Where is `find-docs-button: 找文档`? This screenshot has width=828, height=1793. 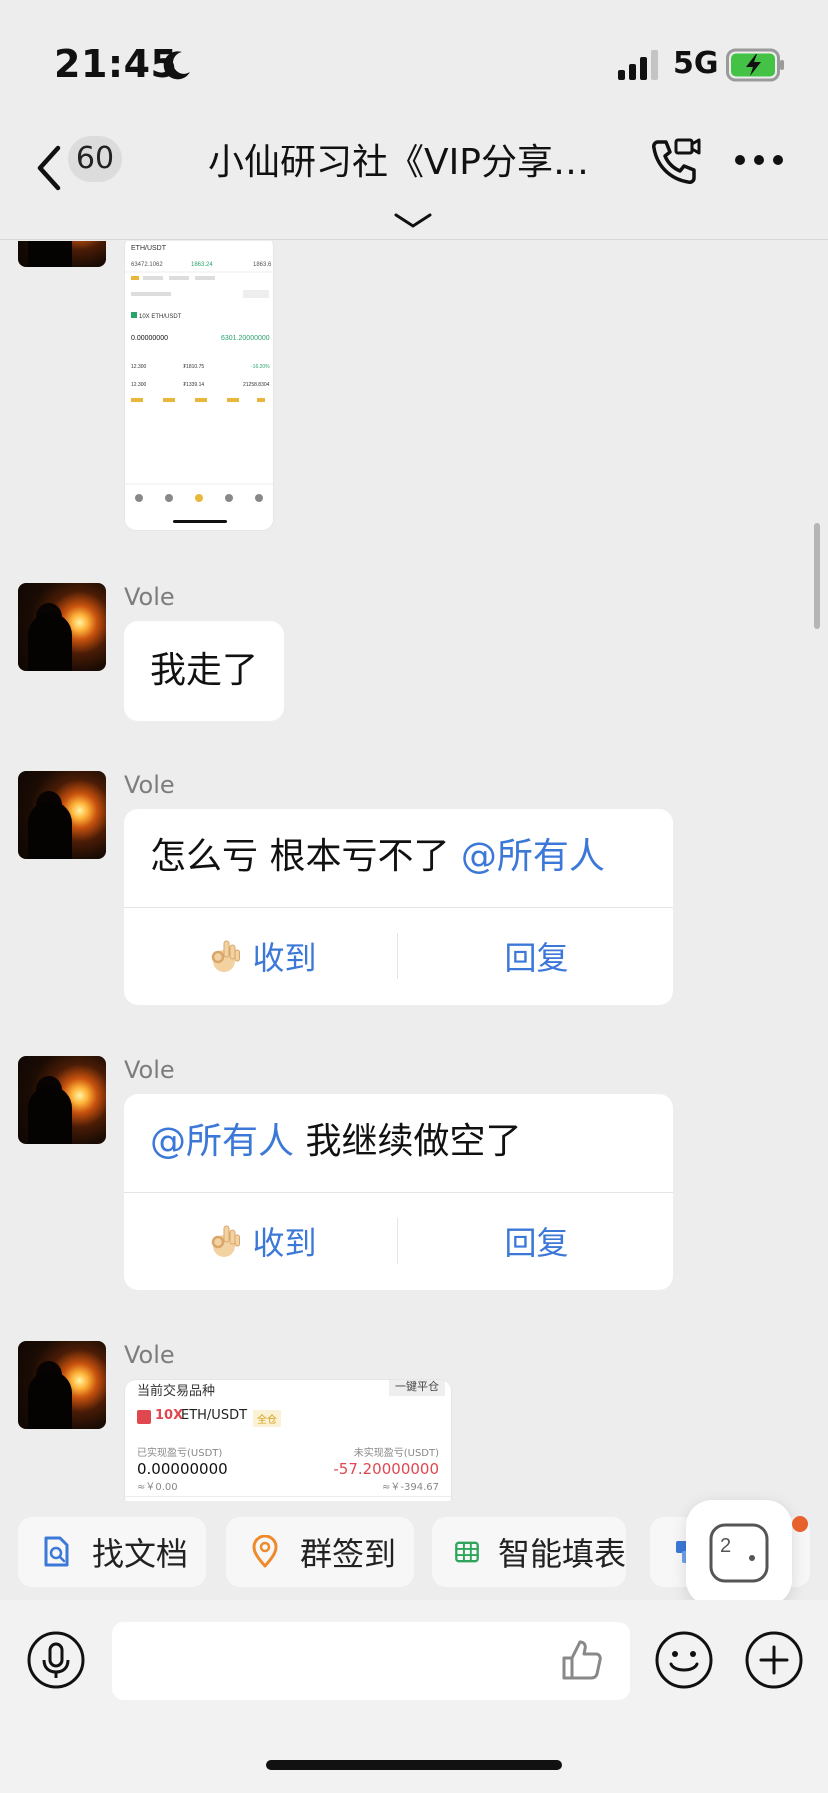
find-docs-button: 找文档 is located at coordinates (112, 1552).